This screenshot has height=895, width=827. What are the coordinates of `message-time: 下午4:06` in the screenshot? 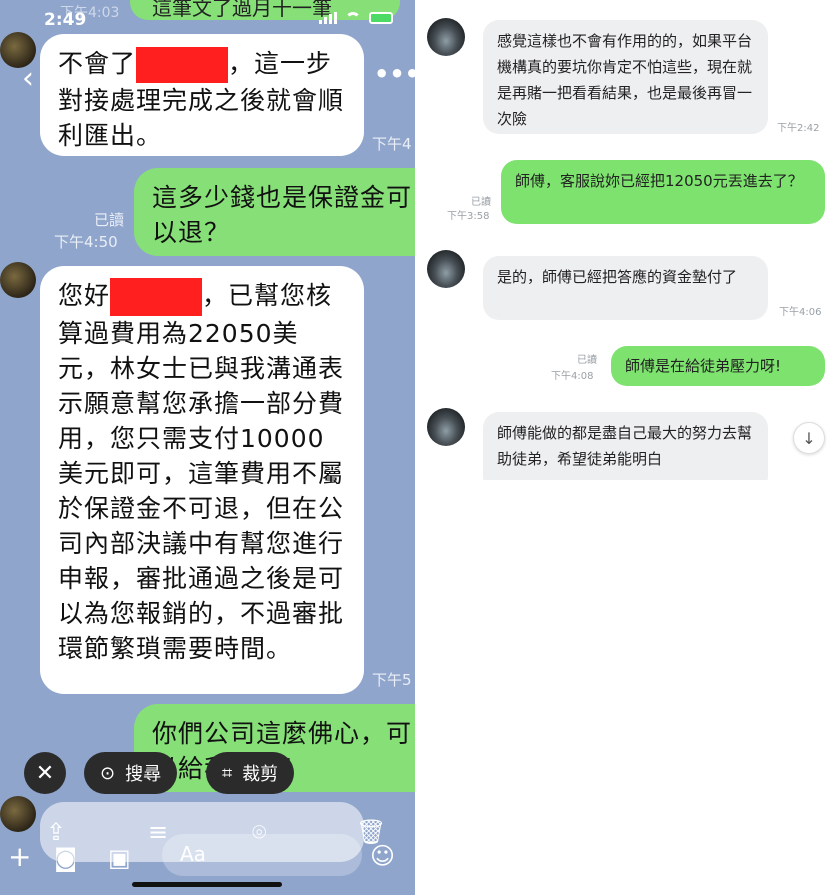 It's located at (800, 312).